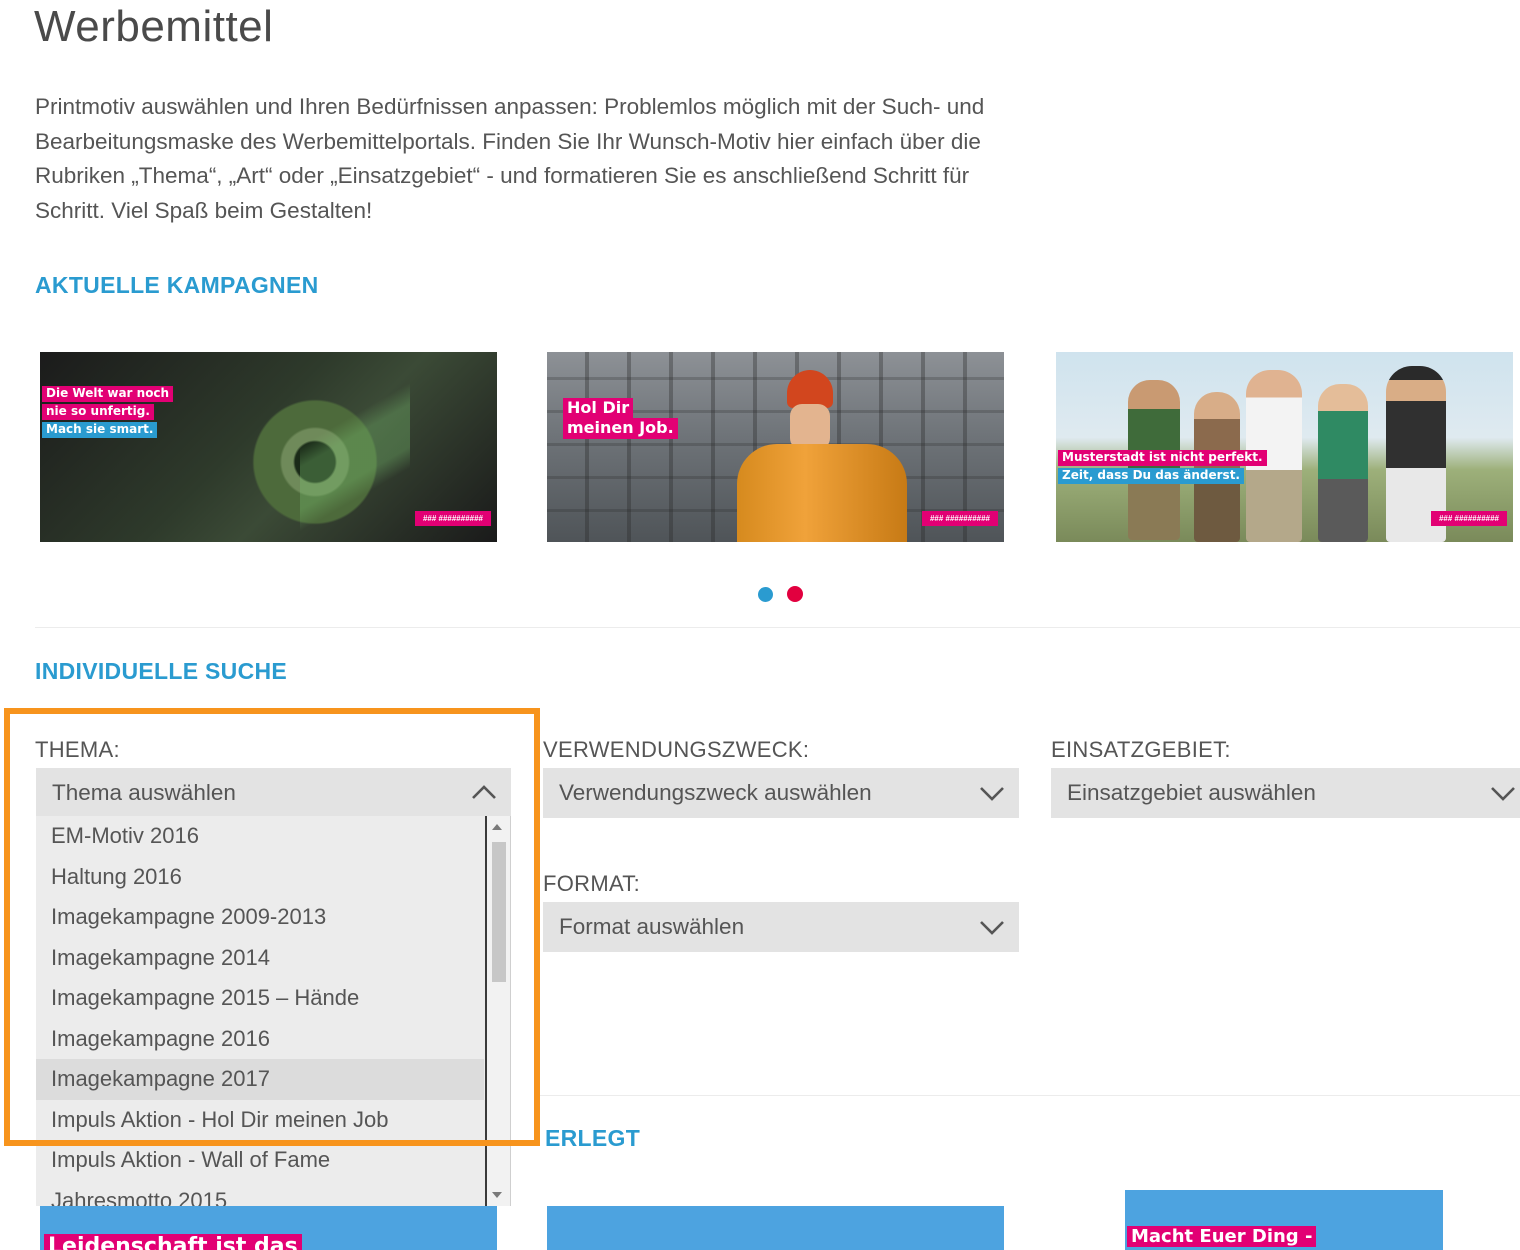 The height and width of the screenshot is (1250, 1520). Describe the element at coordinates (260, 1194) in the screenshot. I see `dropdown-option: Jahresmotto 2015` at that location.